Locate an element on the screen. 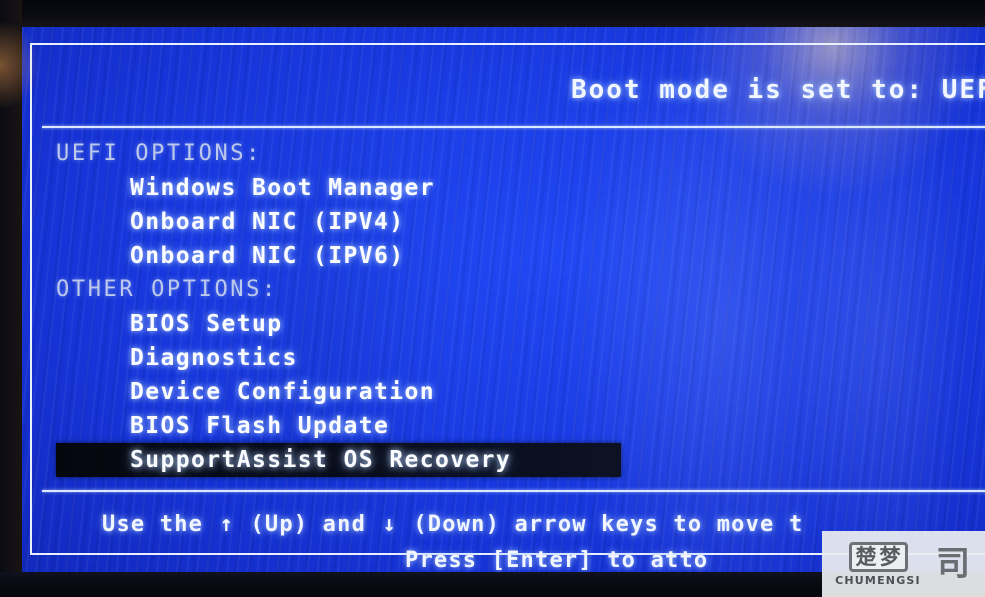 The height and width of the screenshot is (597, 985). menu-item-label: BIOS Flash Update is located at coordinates (260, 426).